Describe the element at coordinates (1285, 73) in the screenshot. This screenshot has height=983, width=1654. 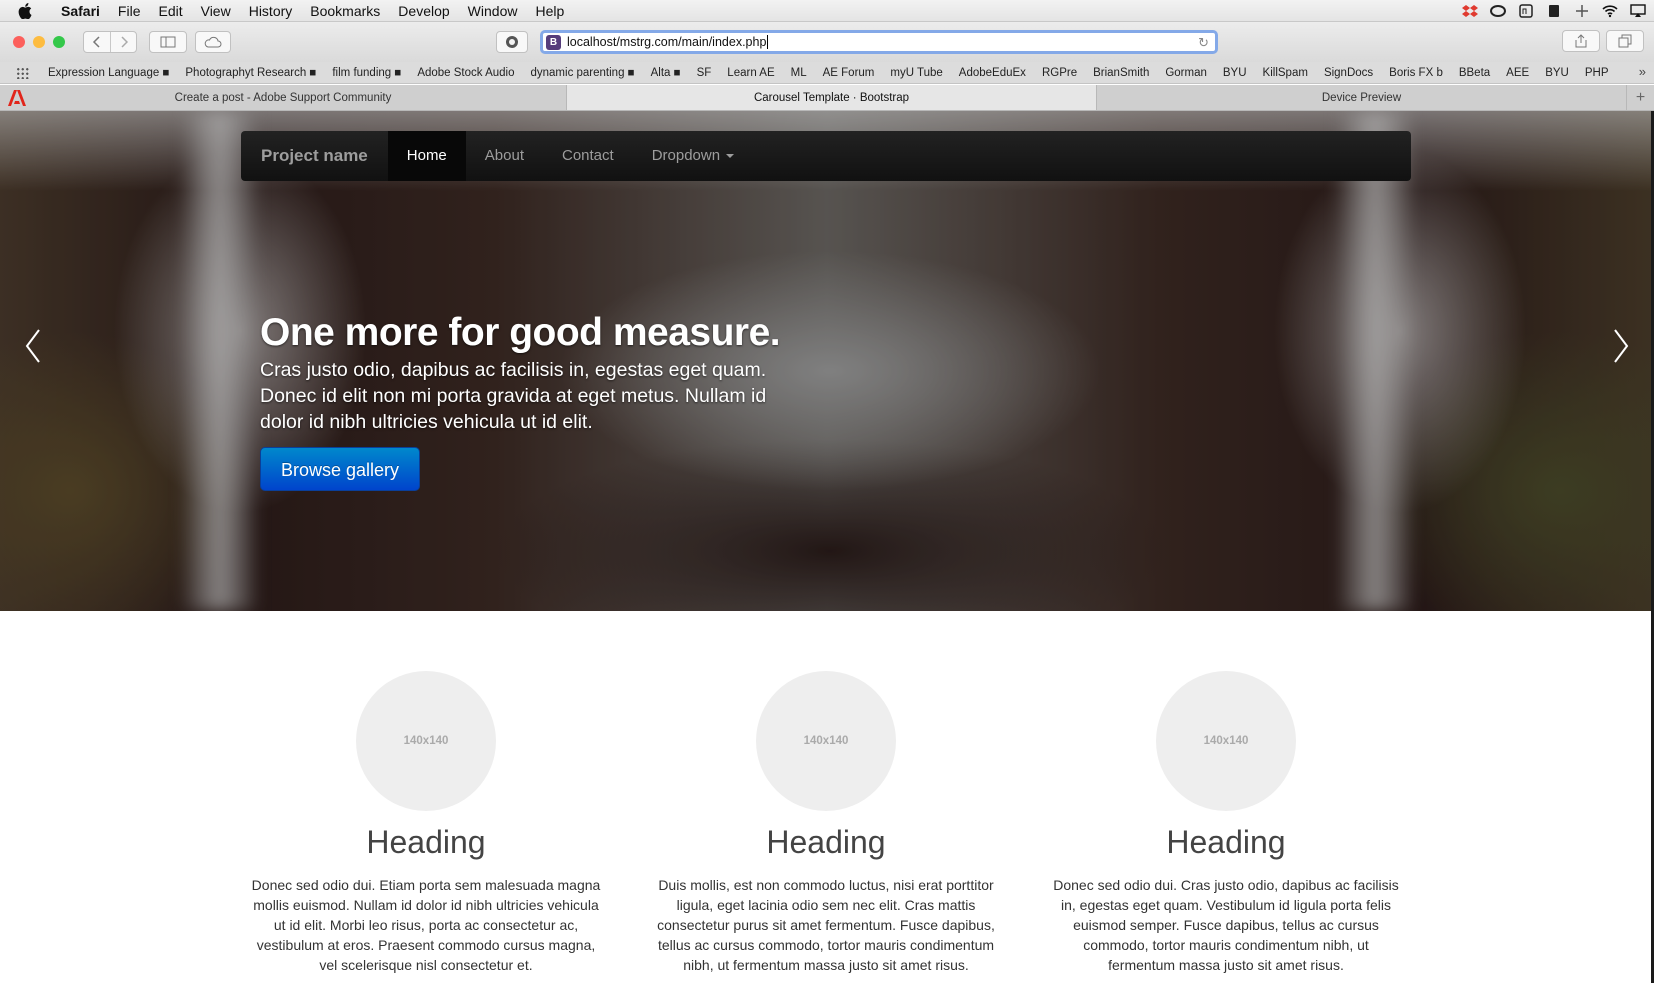
I see `bookmark-item: KillSpam` at that location.